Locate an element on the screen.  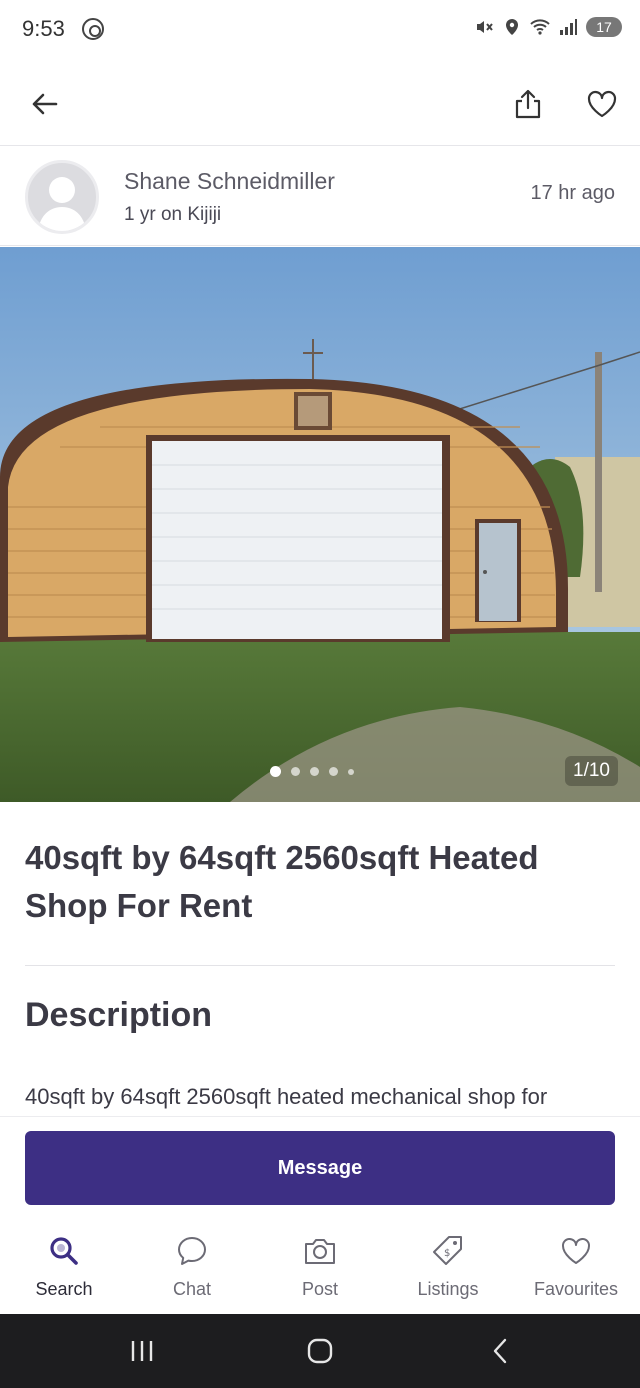
recents-button is located at coordinates (142, 1351).